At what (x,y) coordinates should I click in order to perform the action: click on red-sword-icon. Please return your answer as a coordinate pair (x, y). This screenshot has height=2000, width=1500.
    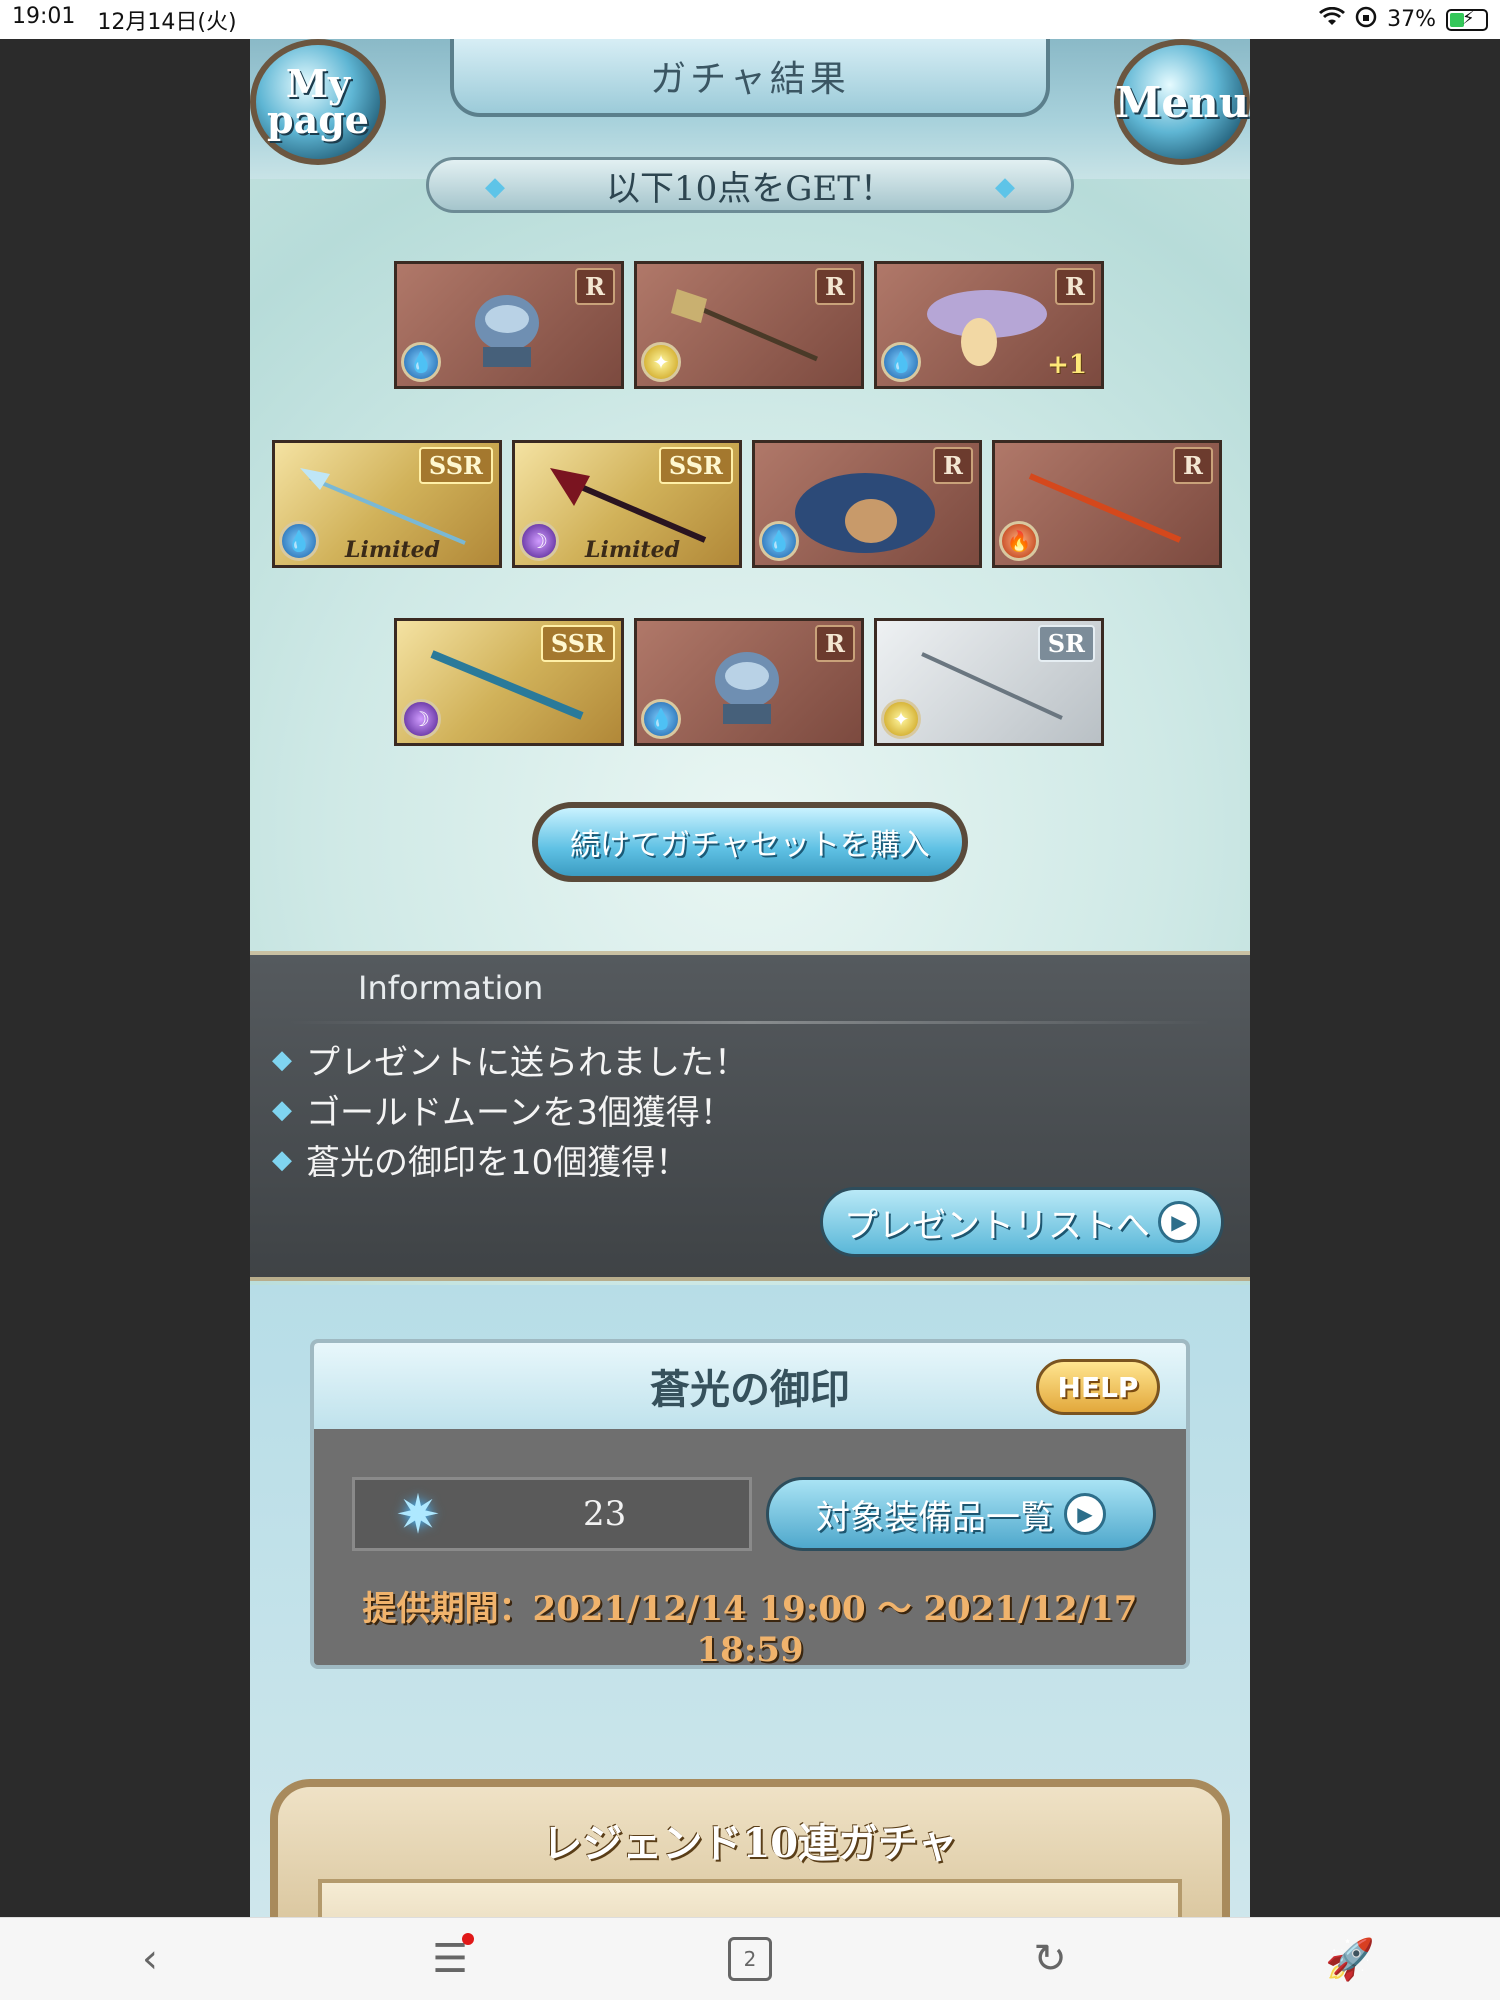
    Looking at the image, I should click on (1105, 508).